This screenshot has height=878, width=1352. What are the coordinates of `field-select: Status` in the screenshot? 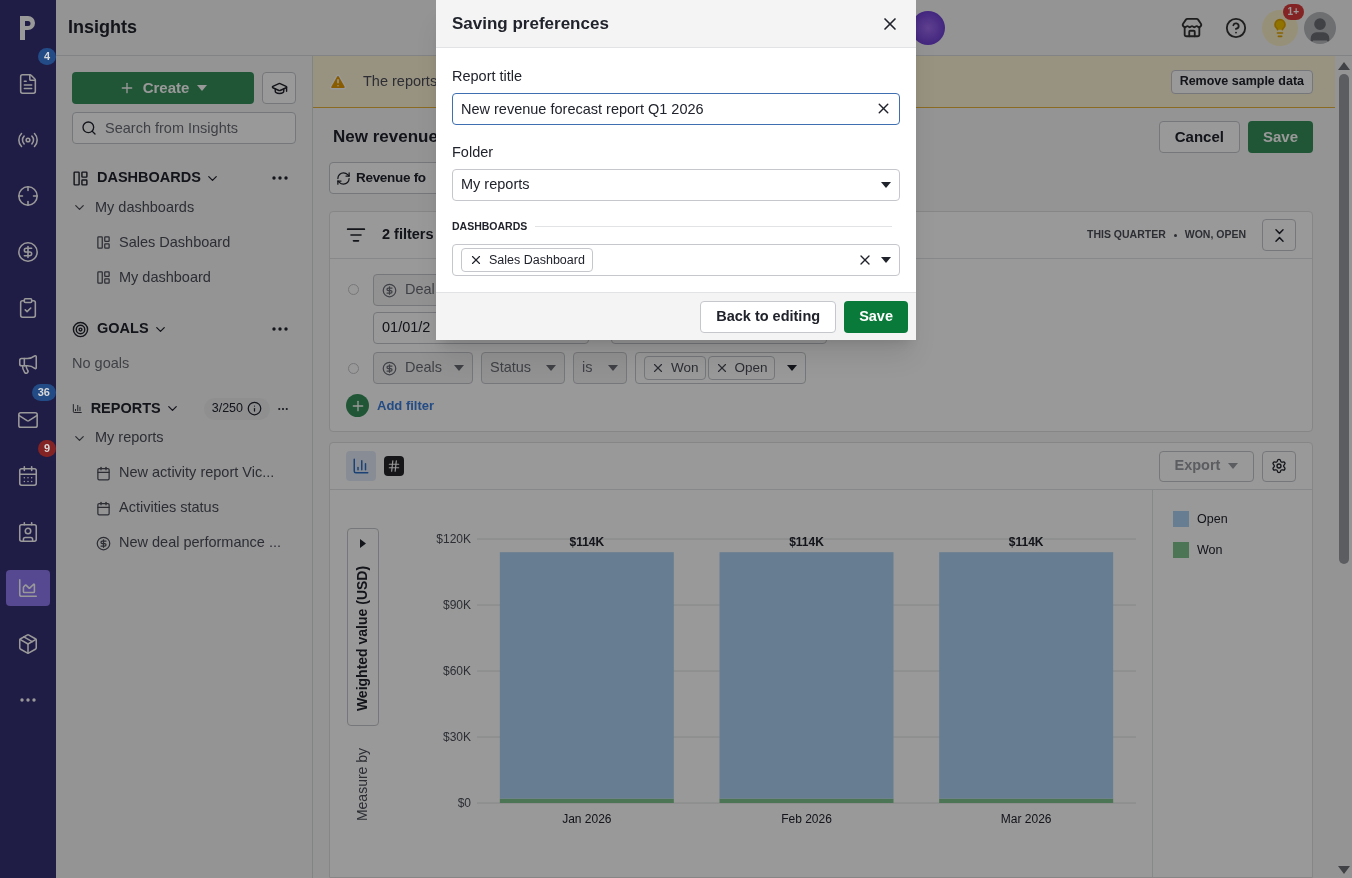 It's located at (523, 368).